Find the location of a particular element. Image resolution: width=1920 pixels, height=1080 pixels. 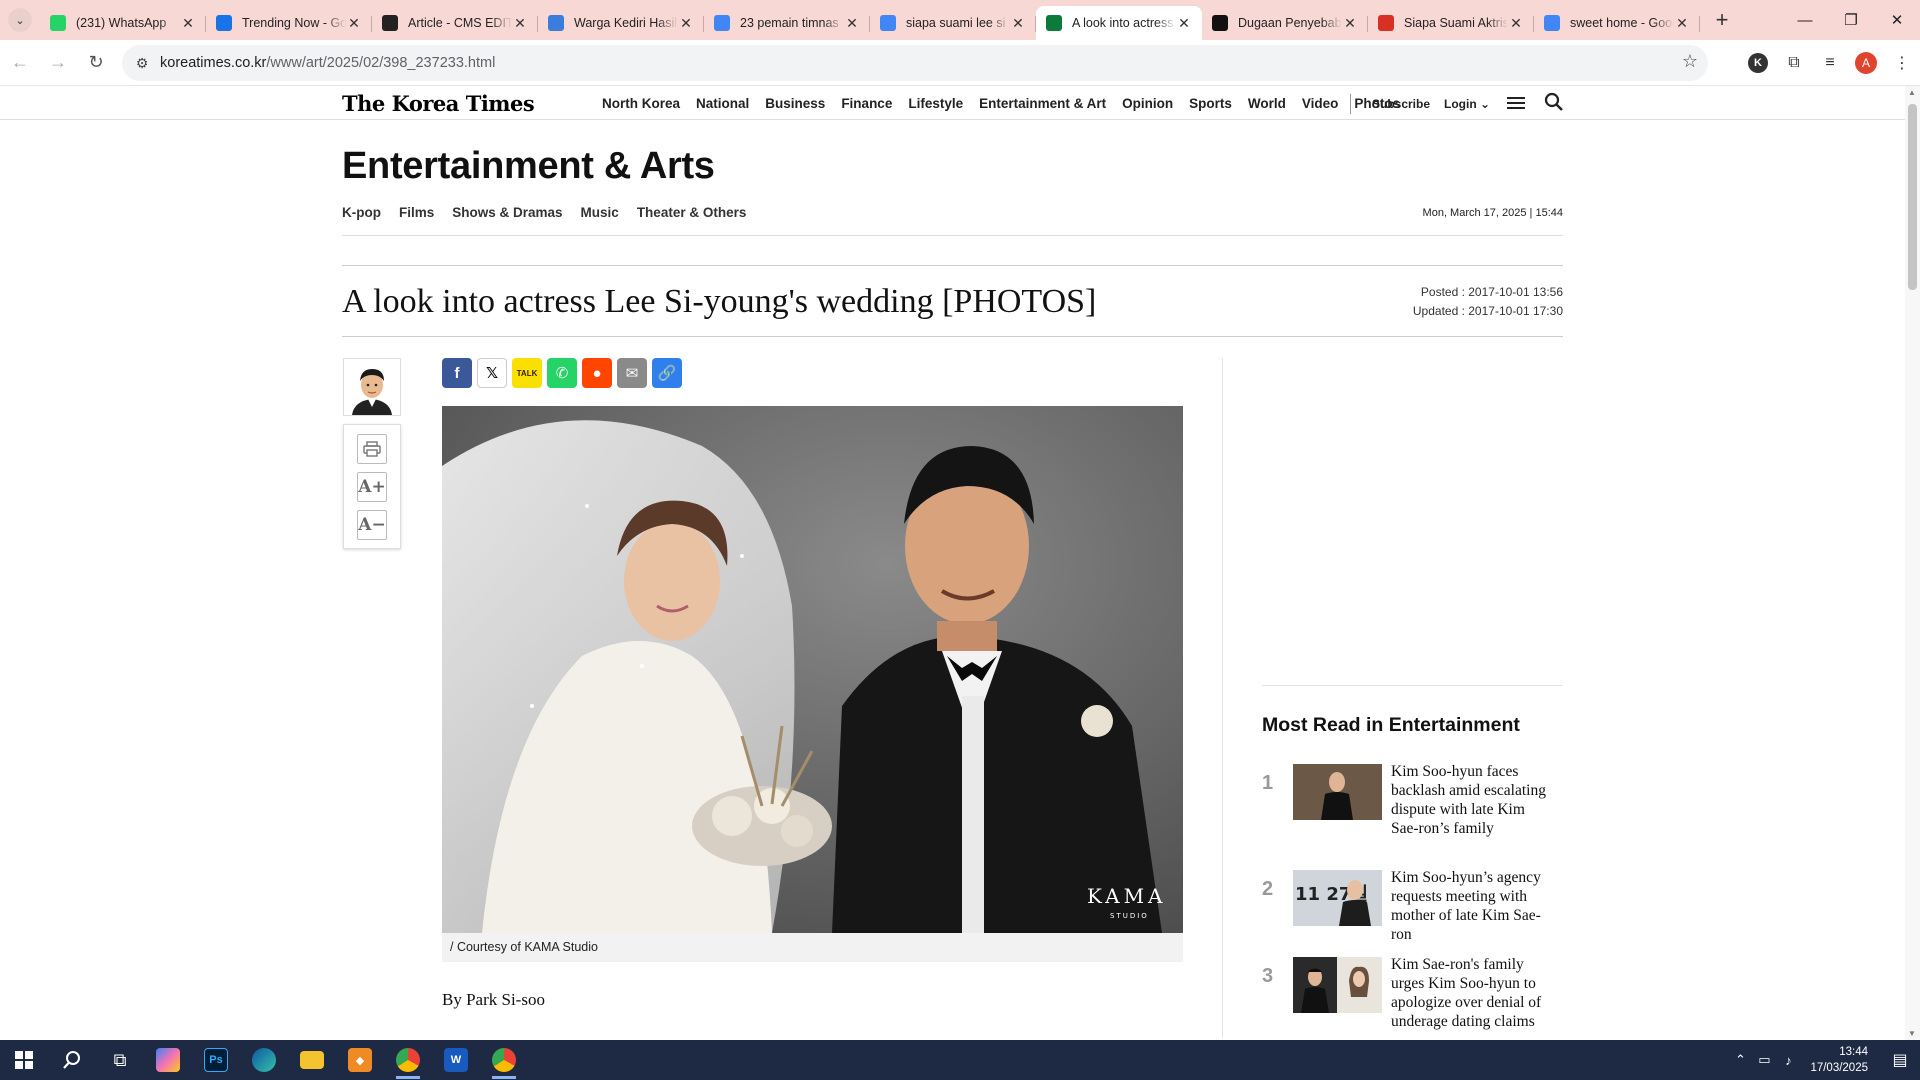

watermark-text: KAMA is located at coordinates (1127, 896).